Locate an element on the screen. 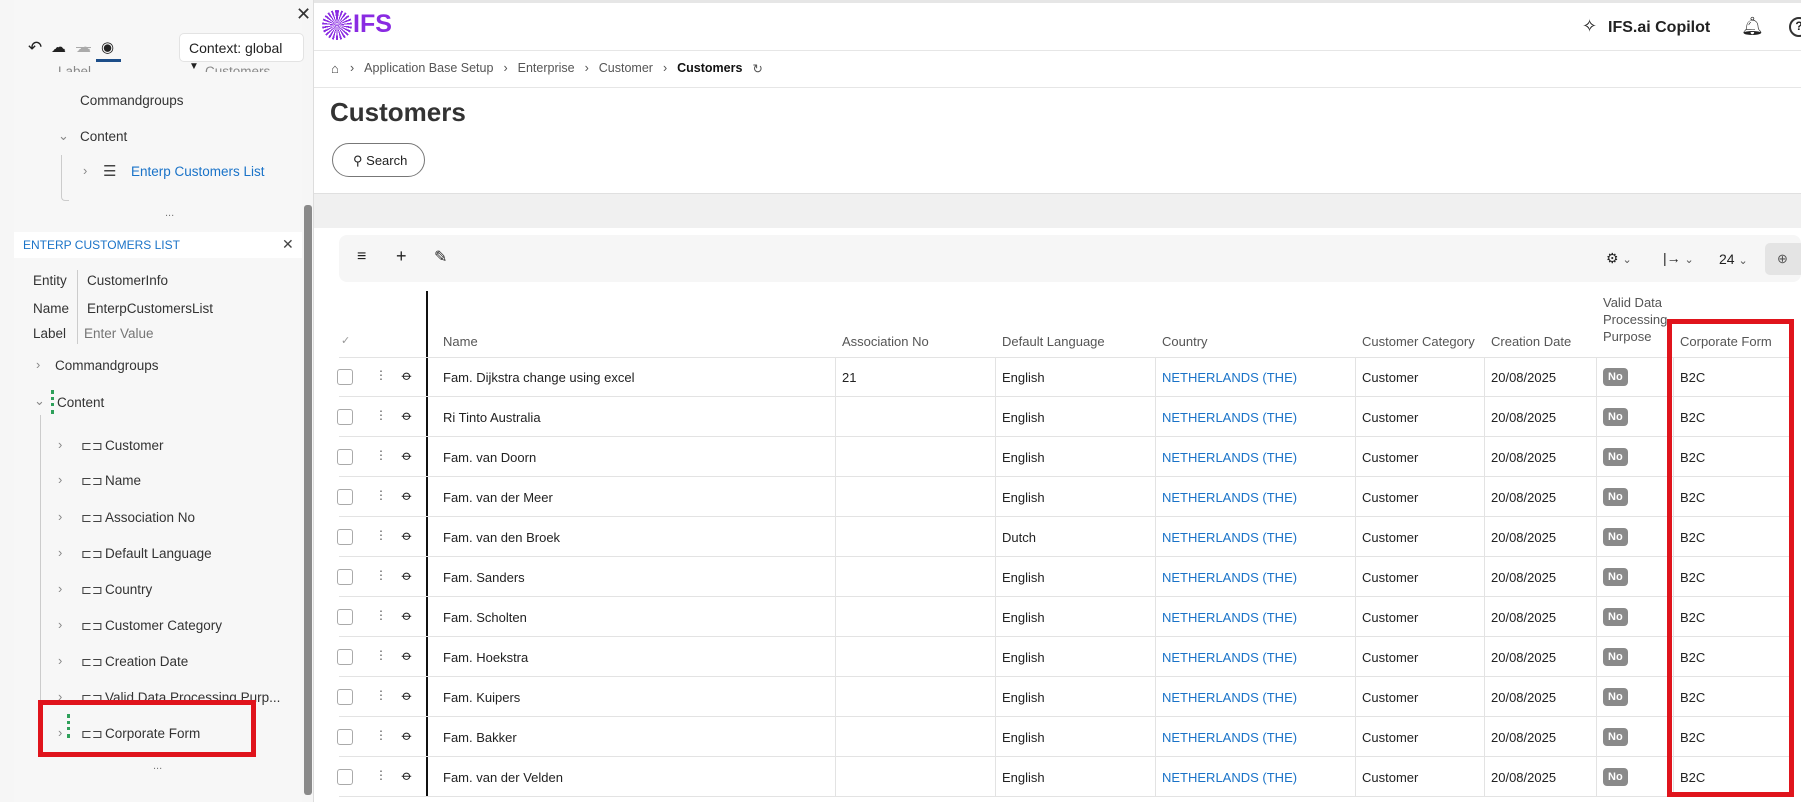 The width and height of the screenshot is (1801, 802). breadcrumb-item: Enterprise is located at coordinates (546, 68).